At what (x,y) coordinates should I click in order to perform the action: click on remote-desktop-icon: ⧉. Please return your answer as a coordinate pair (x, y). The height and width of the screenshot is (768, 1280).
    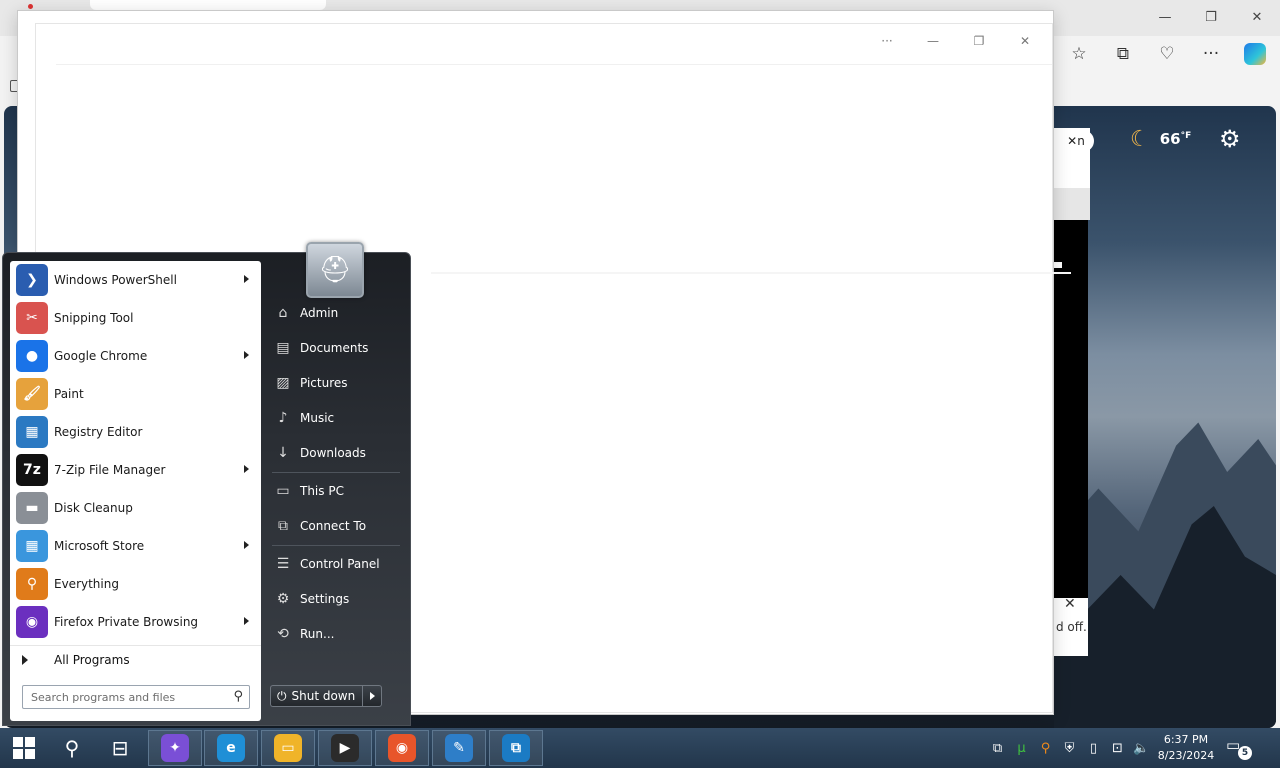
    Looking at the image, I should click on (516, 748).